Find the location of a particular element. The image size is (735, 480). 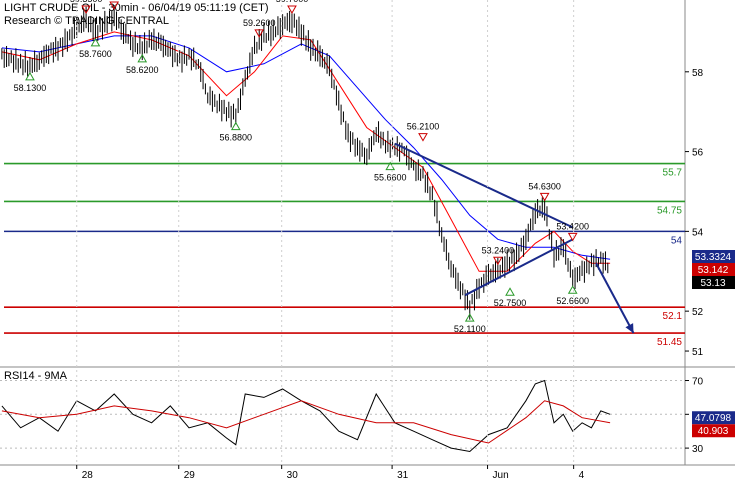

pivot-high-label-7: 59.7000 is located at coordinates (292, 2).